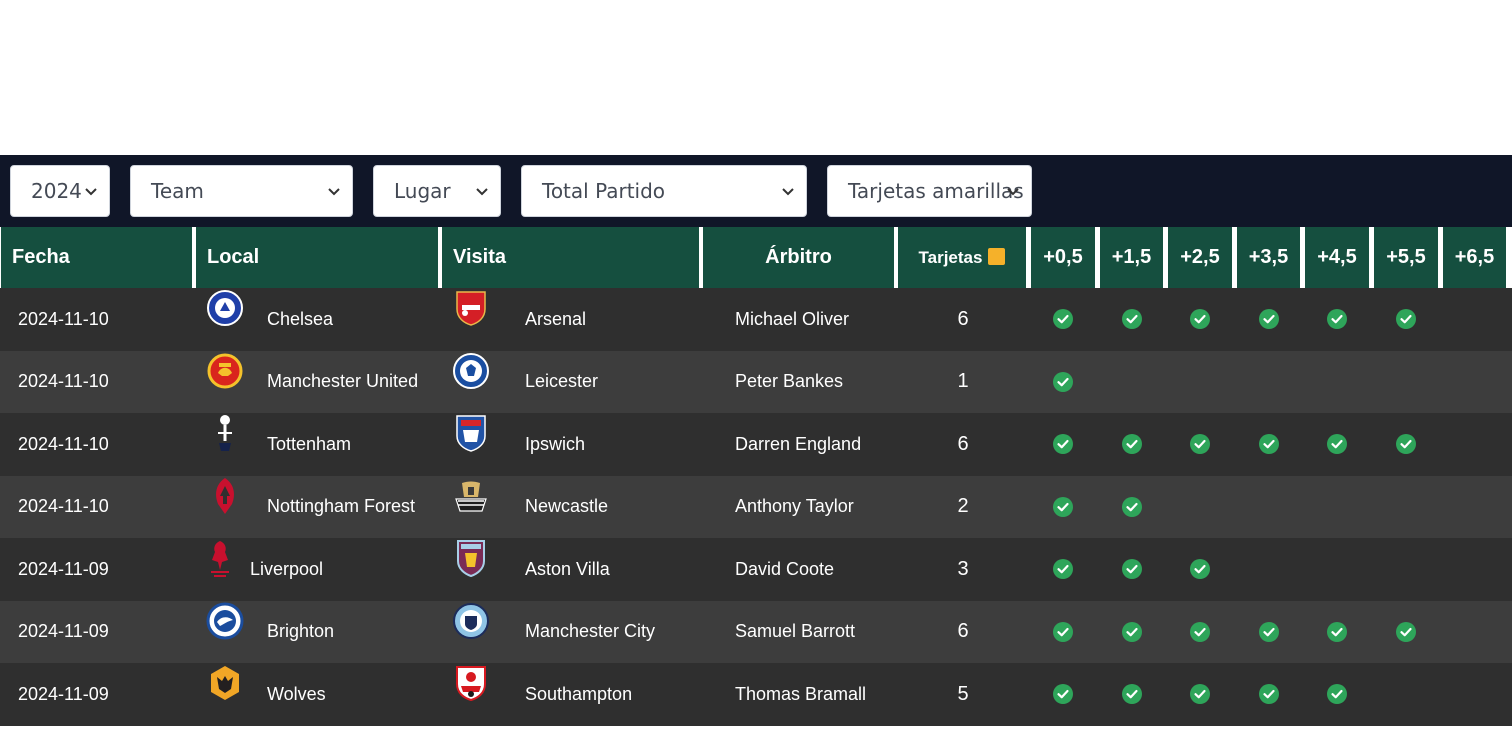 The image size is (1512, 740). I want to click on ipswich-crest-icon, so click(471, 433).